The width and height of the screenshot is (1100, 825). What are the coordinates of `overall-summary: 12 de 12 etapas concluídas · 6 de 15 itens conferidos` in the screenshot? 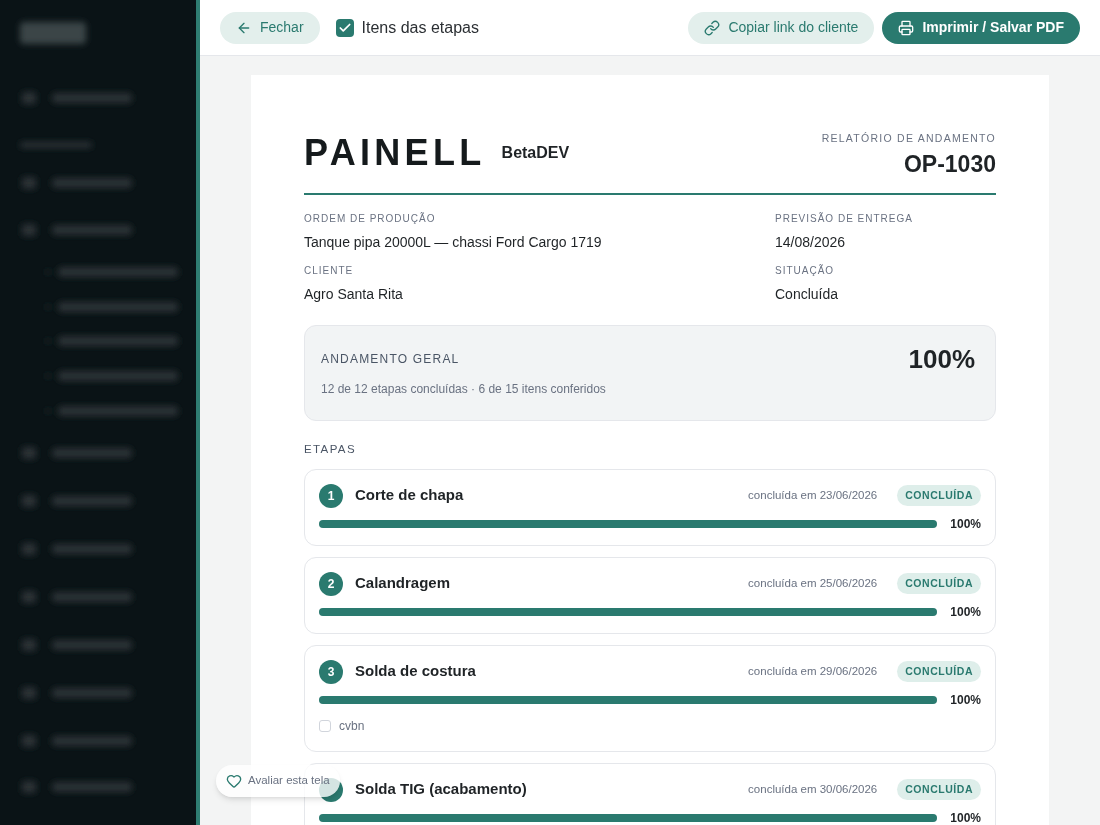 It's located at (463, 390).